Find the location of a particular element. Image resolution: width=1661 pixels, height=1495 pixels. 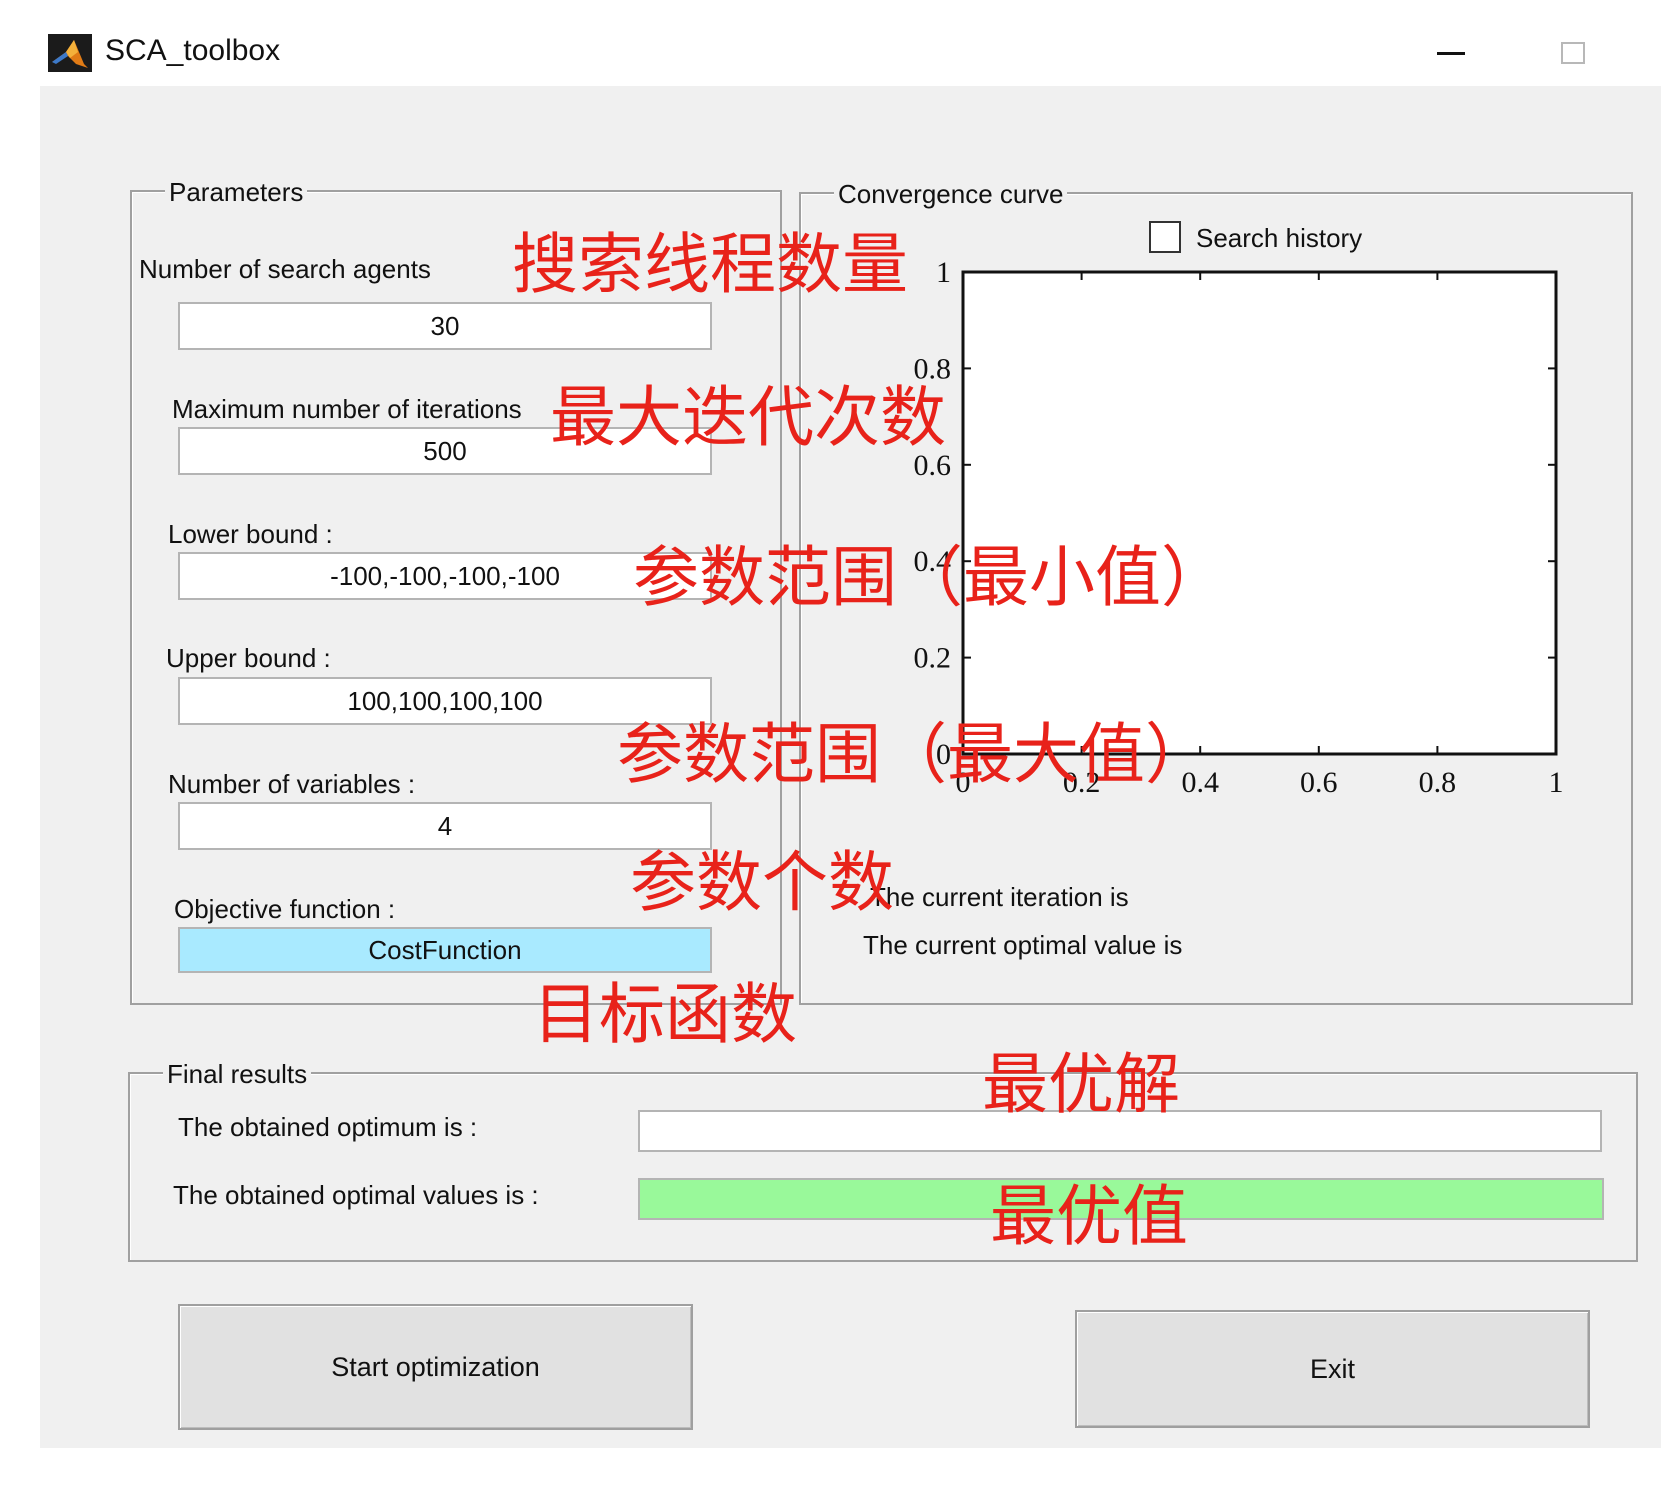

x-tick-label: 0.8 is located at coordinates (1438, 782).